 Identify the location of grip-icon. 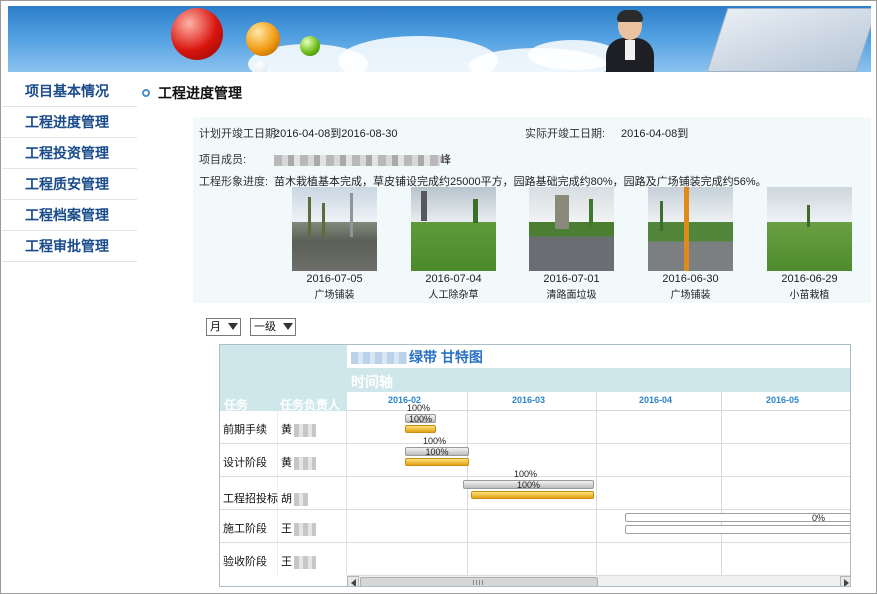
(478, 582).